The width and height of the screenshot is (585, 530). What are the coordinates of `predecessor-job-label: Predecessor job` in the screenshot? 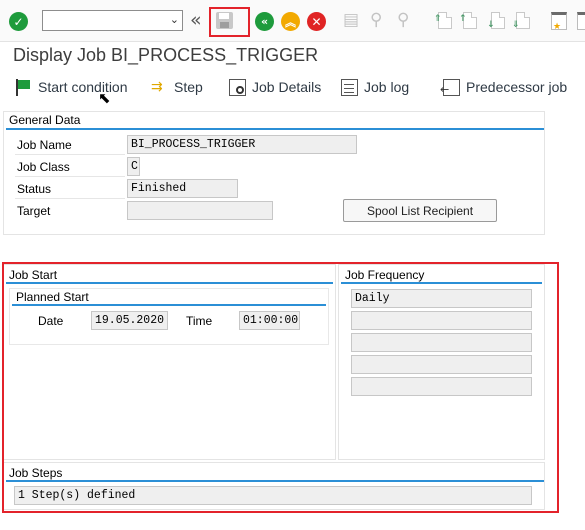 It's located at (517, 87).